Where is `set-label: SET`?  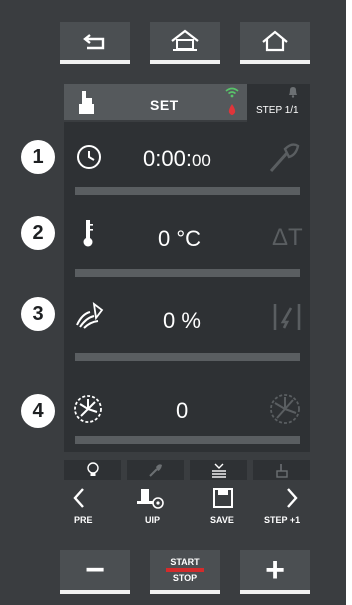 set-label: SET is located at coordinates (164, 105).